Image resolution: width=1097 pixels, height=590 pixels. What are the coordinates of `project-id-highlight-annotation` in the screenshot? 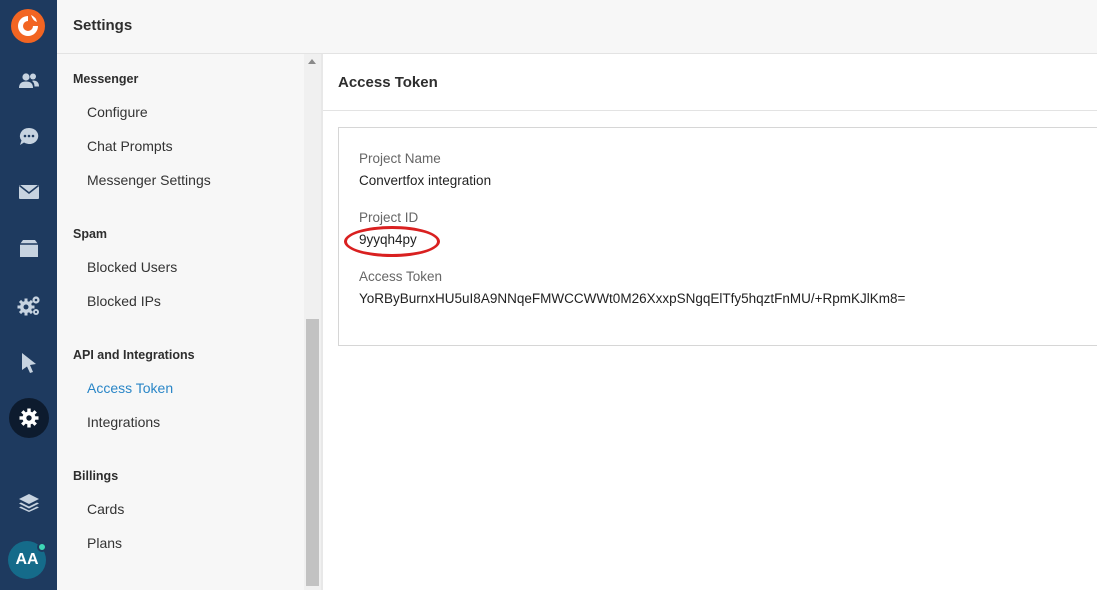 It's located at (392, 241).